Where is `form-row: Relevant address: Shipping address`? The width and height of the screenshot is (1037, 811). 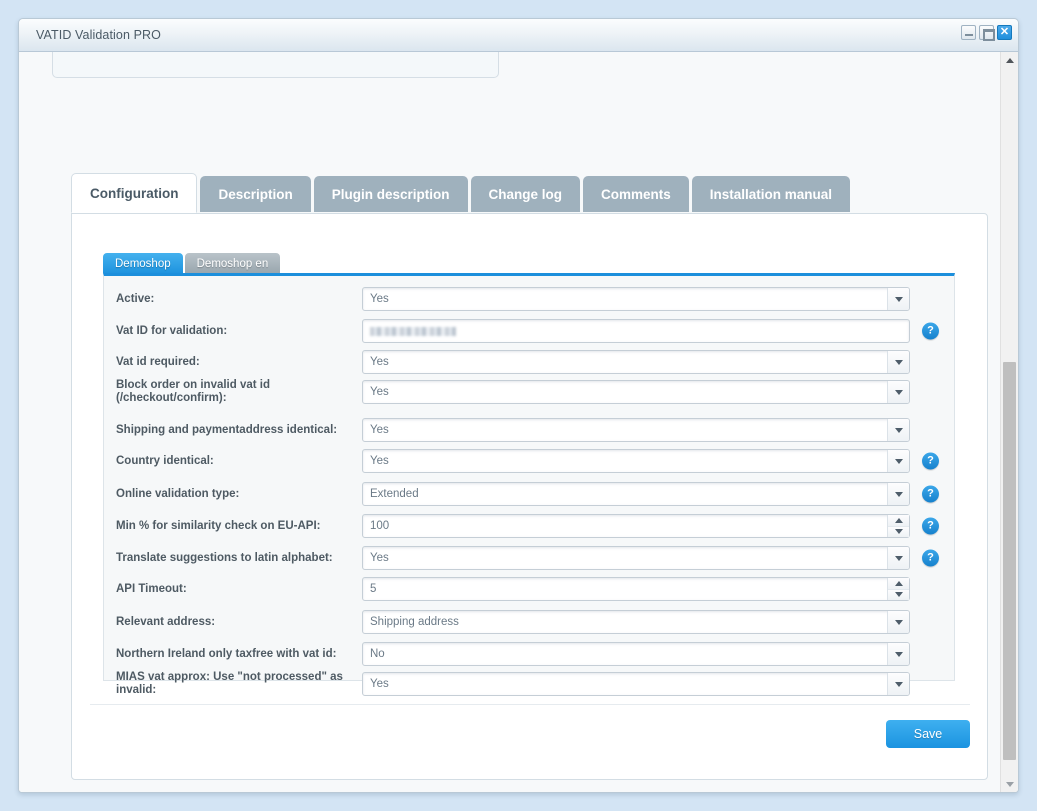
form-row: Relevant address: Shipping address is located at coordinates (529, 622).